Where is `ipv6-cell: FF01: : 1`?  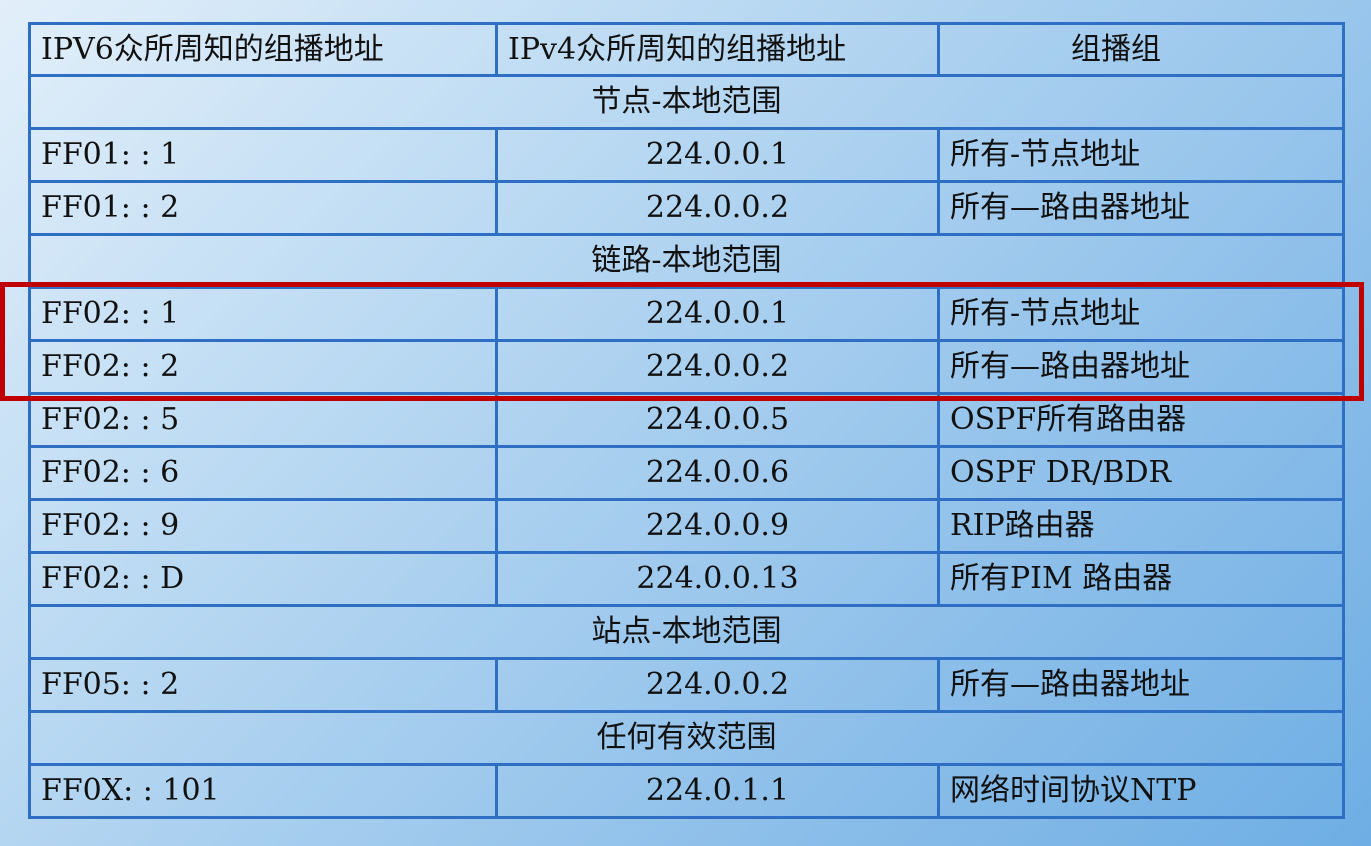
ipv6-cell: FF01: : 1 is located at coordinates (263, 155).